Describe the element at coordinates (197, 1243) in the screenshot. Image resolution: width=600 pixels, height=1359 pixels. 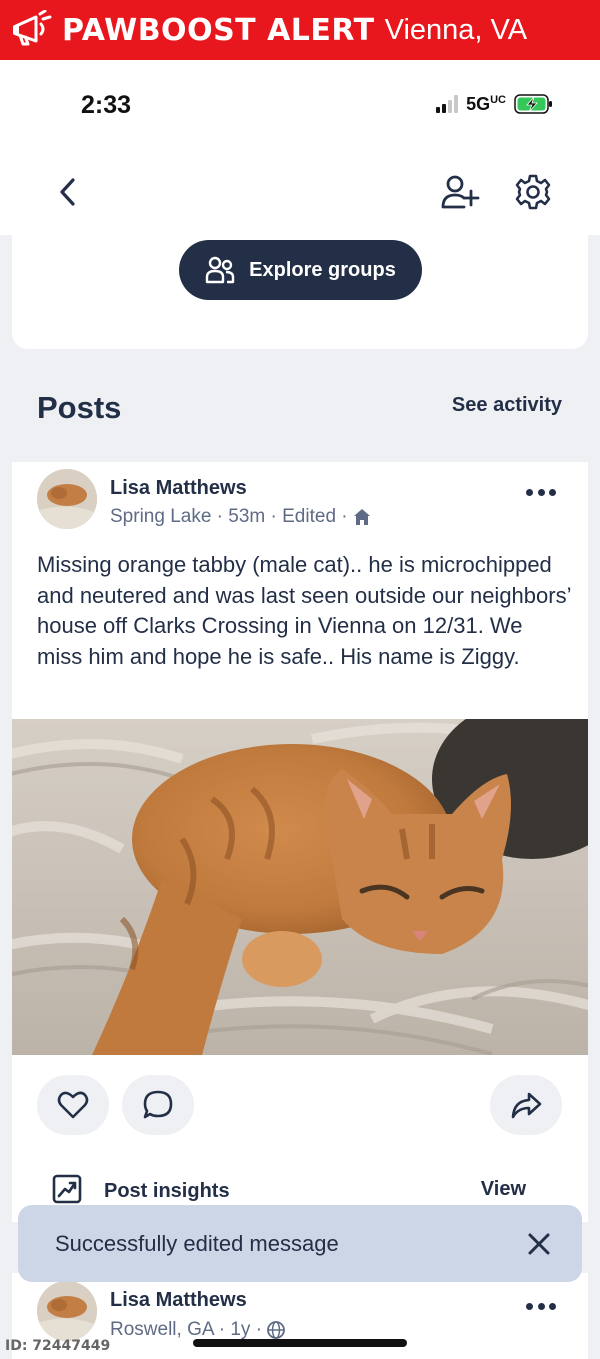
I see `toast-message: Successfully edited message` at that location.